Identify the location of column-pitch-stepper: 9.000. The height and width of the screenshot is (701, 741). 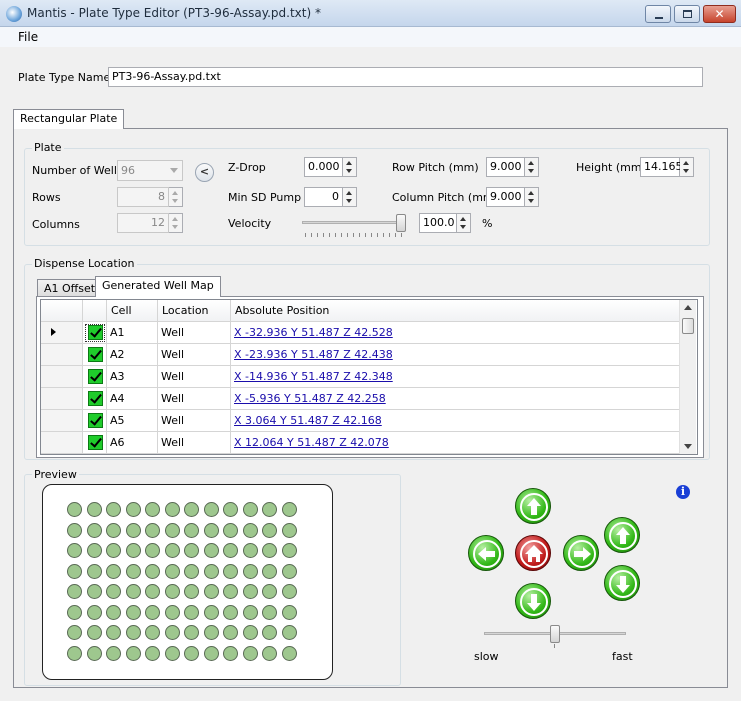
(512, 197).